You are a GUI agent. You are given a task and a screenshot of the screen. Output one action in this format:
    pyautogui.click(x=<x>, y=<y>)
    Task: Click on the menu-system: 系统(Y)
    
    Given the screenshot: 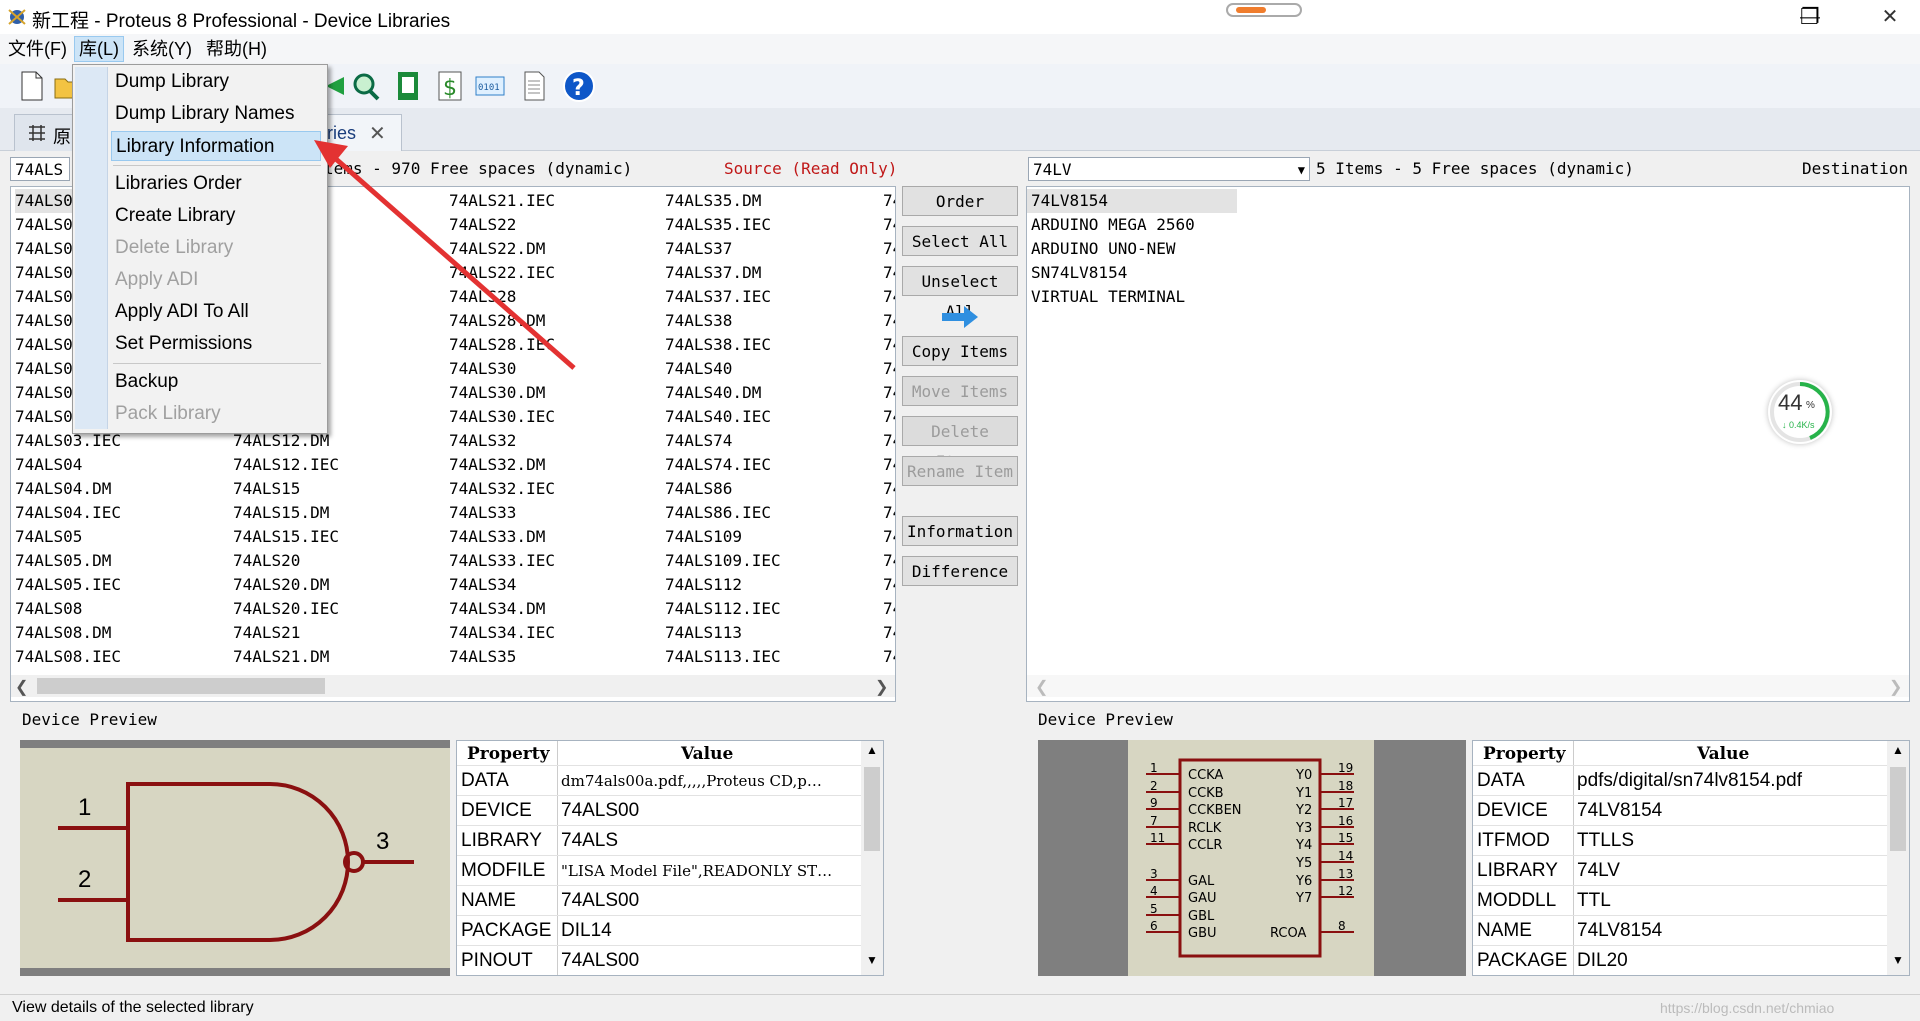 What is the action you would take?
    pyautogui.click(x=162, y=49)
    